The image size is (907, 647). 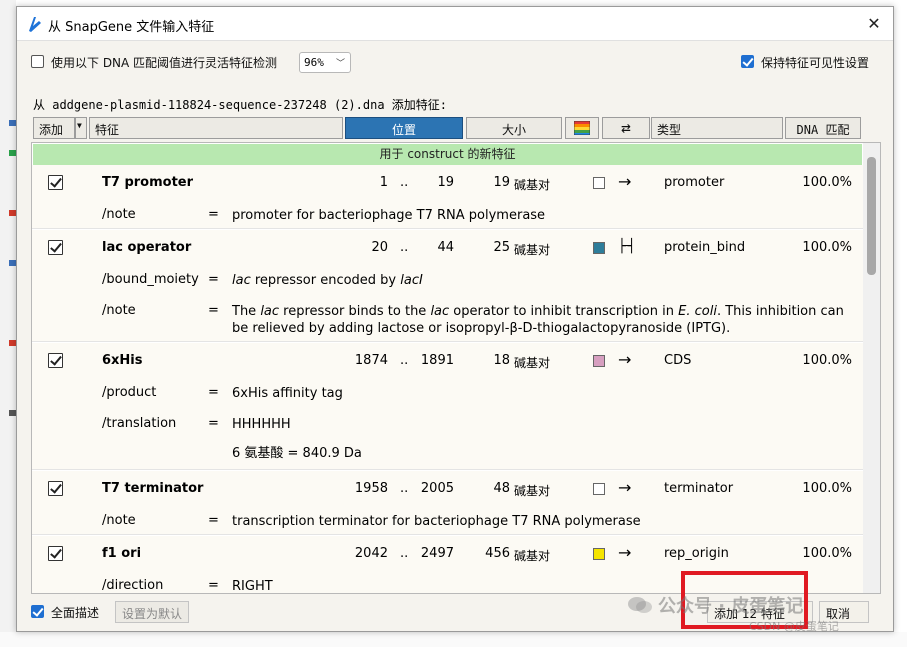 I want to click on add-dropdown-button: ▼, so click(x=81, y=128).